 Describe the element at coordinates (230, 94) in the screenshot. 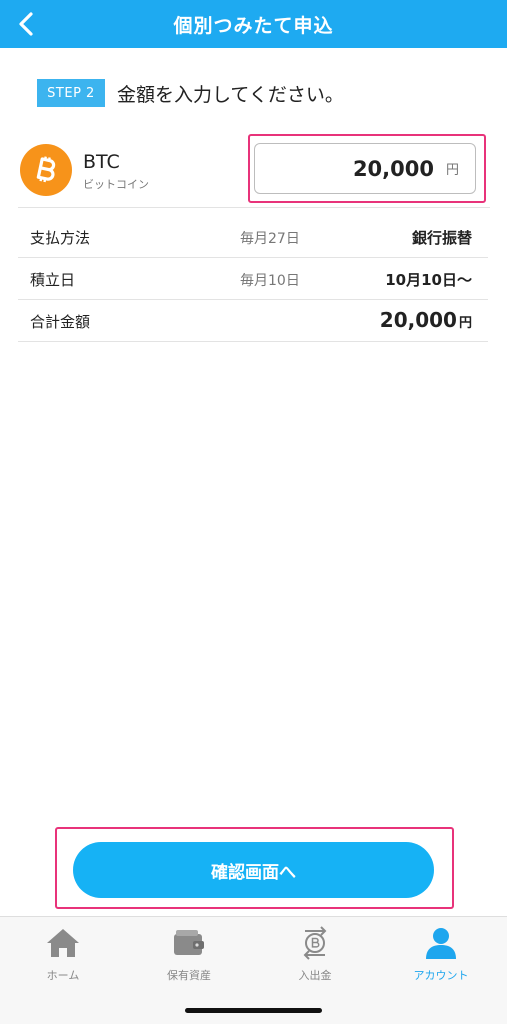

I see `step-instruction: 金額を入力してください。` at that location.